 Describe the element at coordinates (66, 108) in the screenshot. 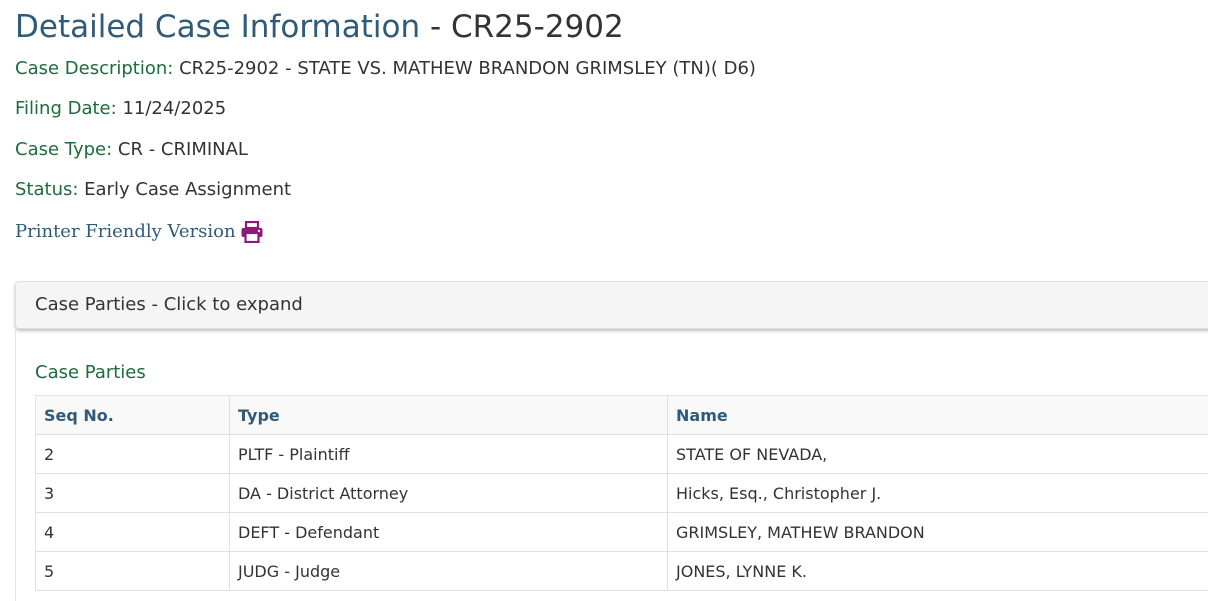

I see `filing-date-label: Filing Date:` at that location.